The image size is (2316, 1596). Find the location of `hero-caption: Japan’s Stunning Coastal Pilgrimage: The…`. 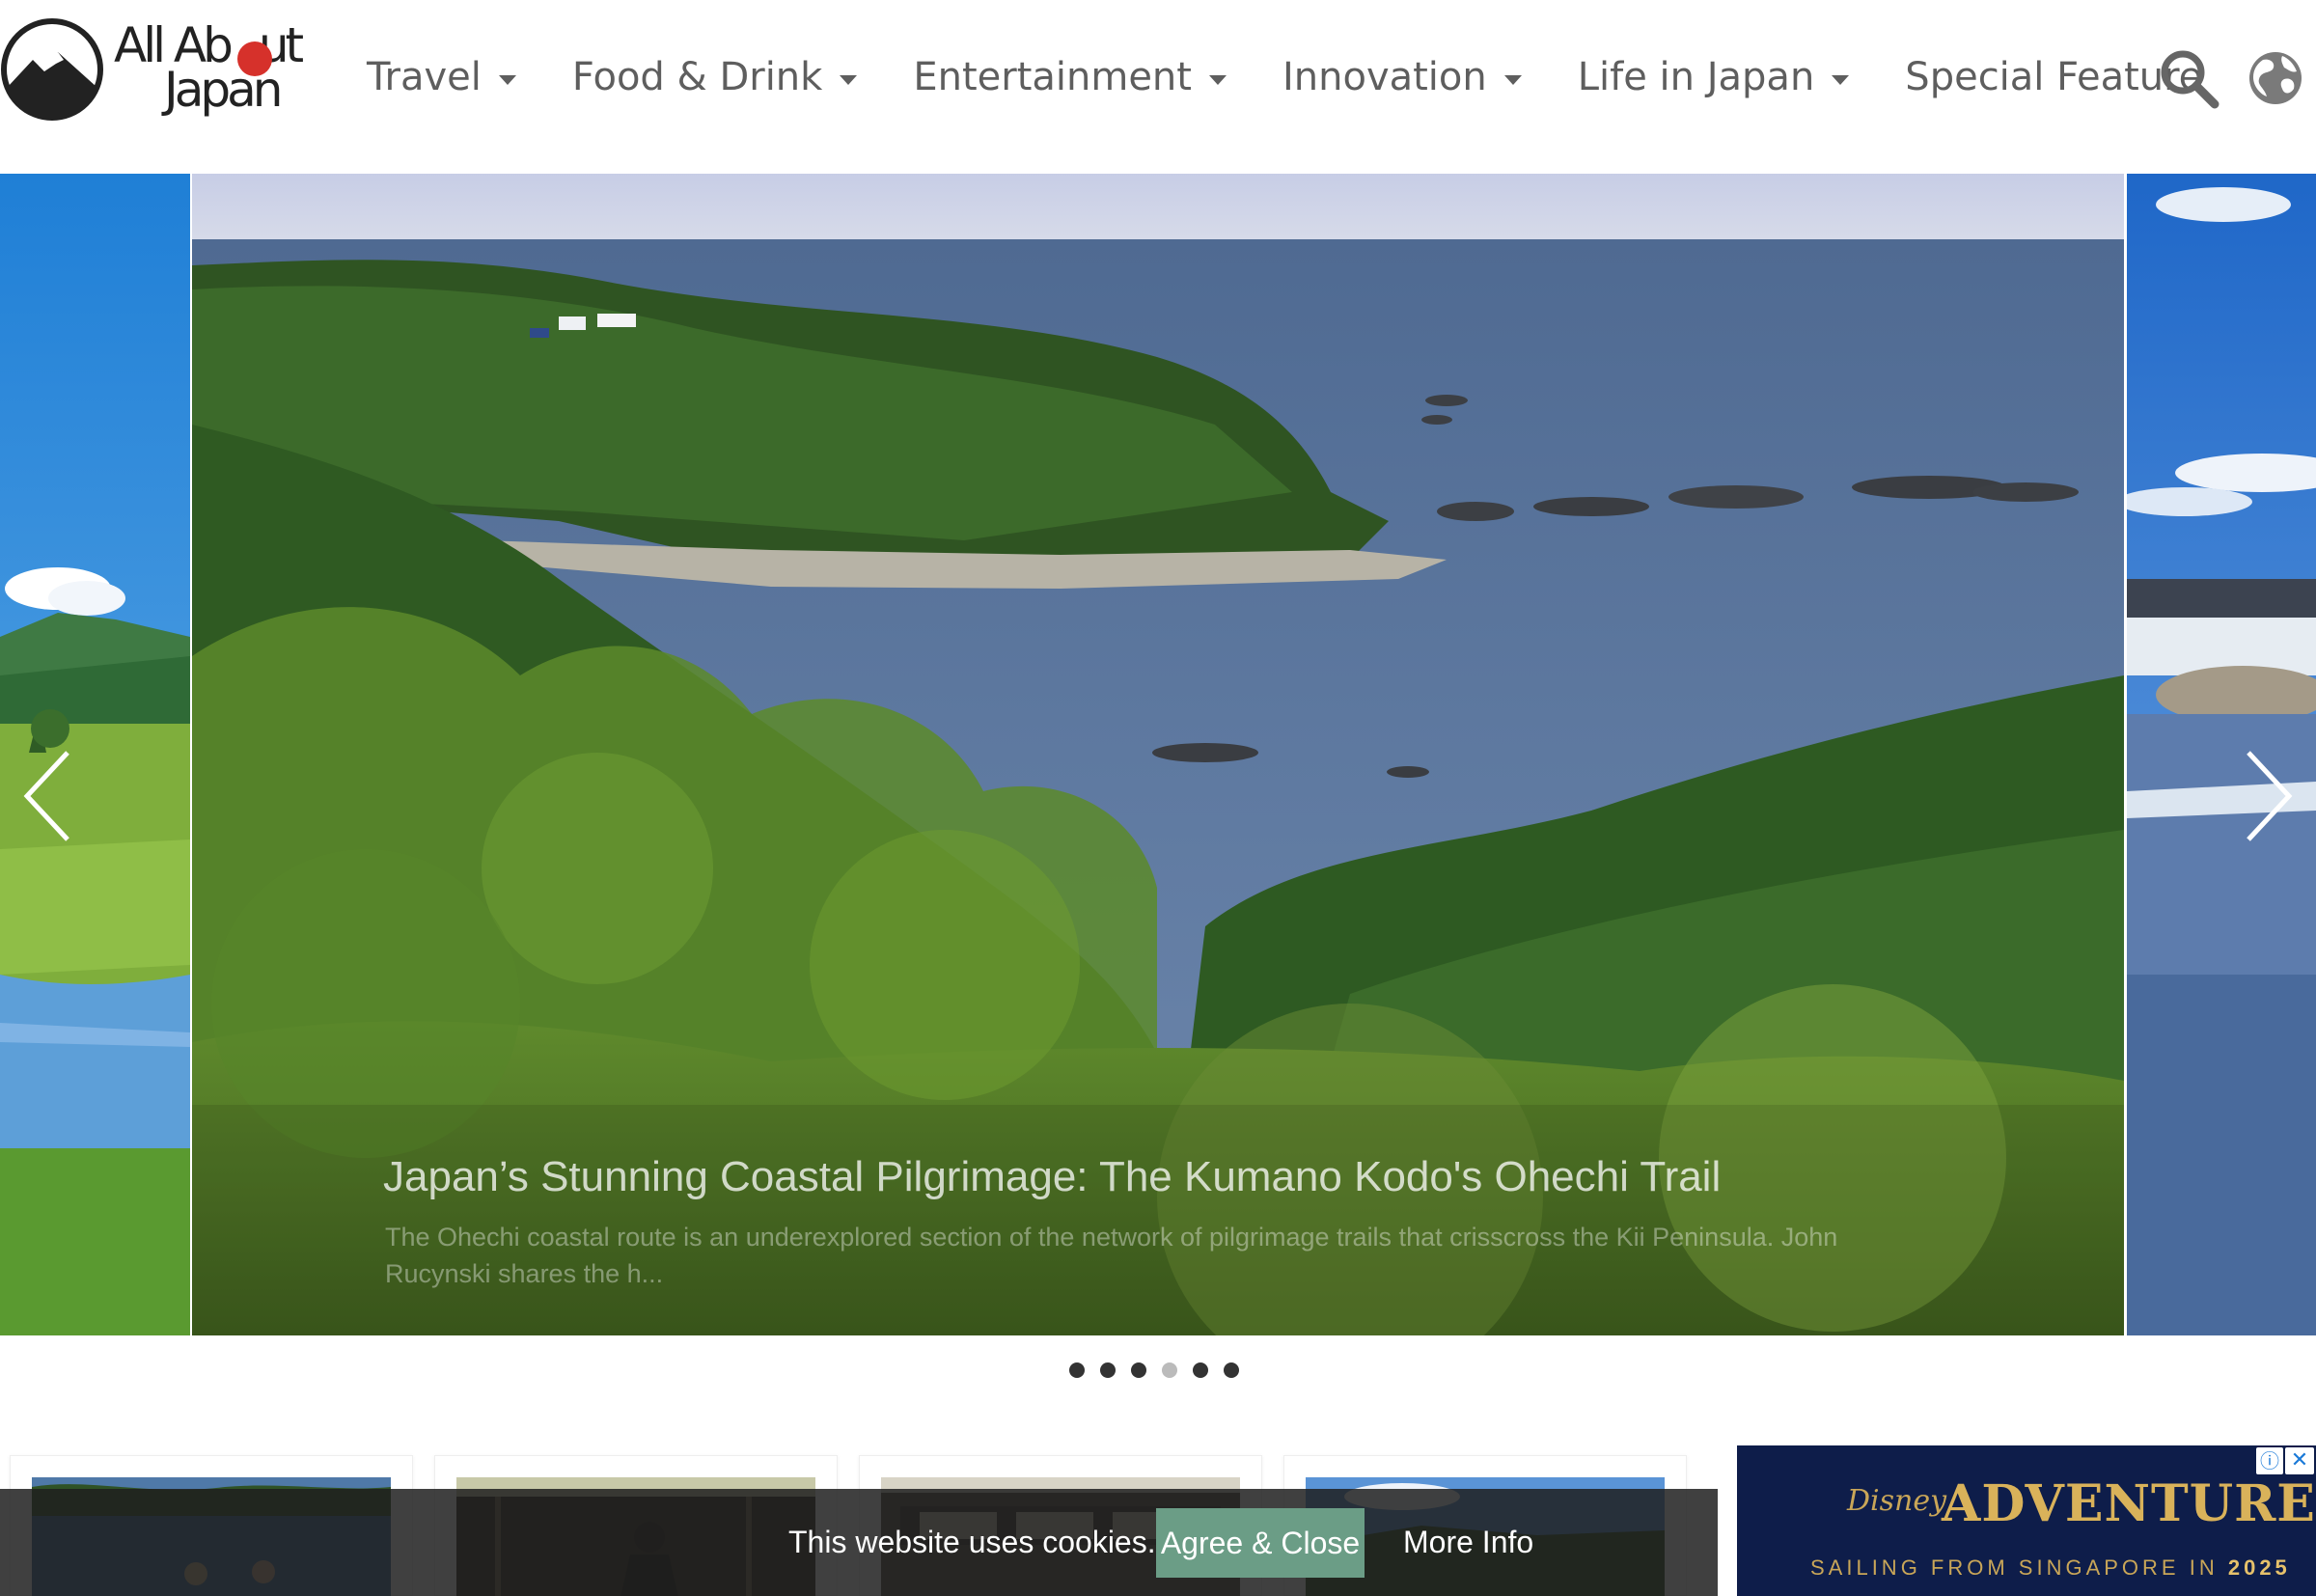

hero-caption: Japan’s Stunning Coastal Pilgrimage: The… is located at coordinates (1158, 1220).